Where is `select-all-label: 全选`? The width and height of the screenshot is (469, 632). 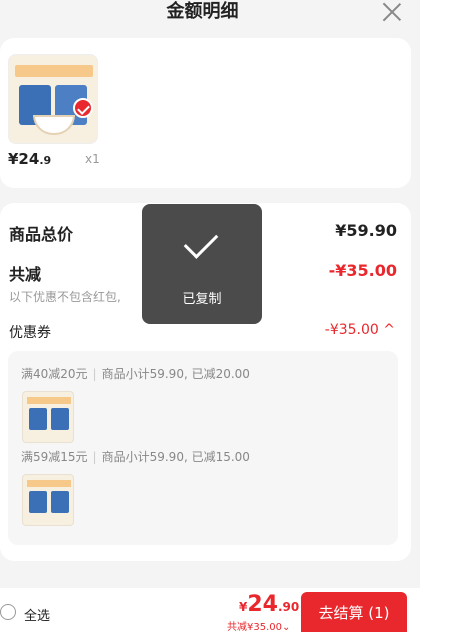 select-all-label: 全选 is located at coordinates (37, 614).